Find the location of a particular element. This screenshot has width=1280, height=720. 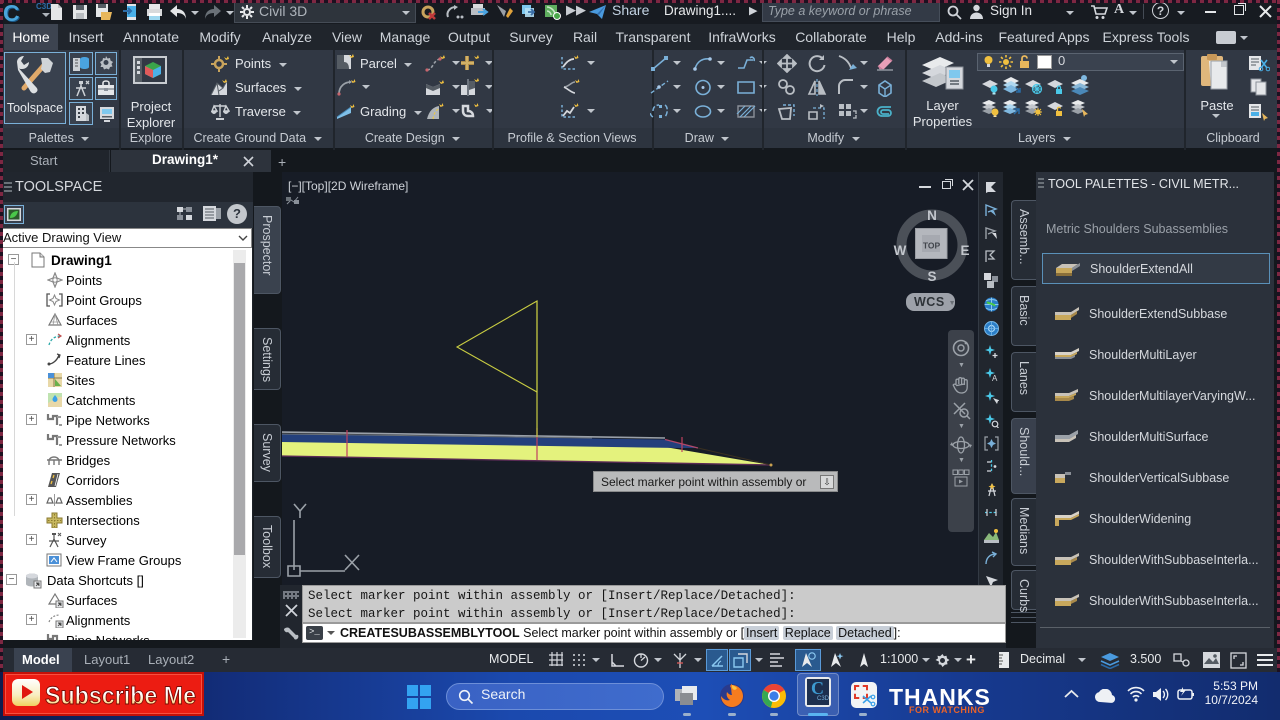

svg-text: Subscribe Me is located at coordinates (120, 696).